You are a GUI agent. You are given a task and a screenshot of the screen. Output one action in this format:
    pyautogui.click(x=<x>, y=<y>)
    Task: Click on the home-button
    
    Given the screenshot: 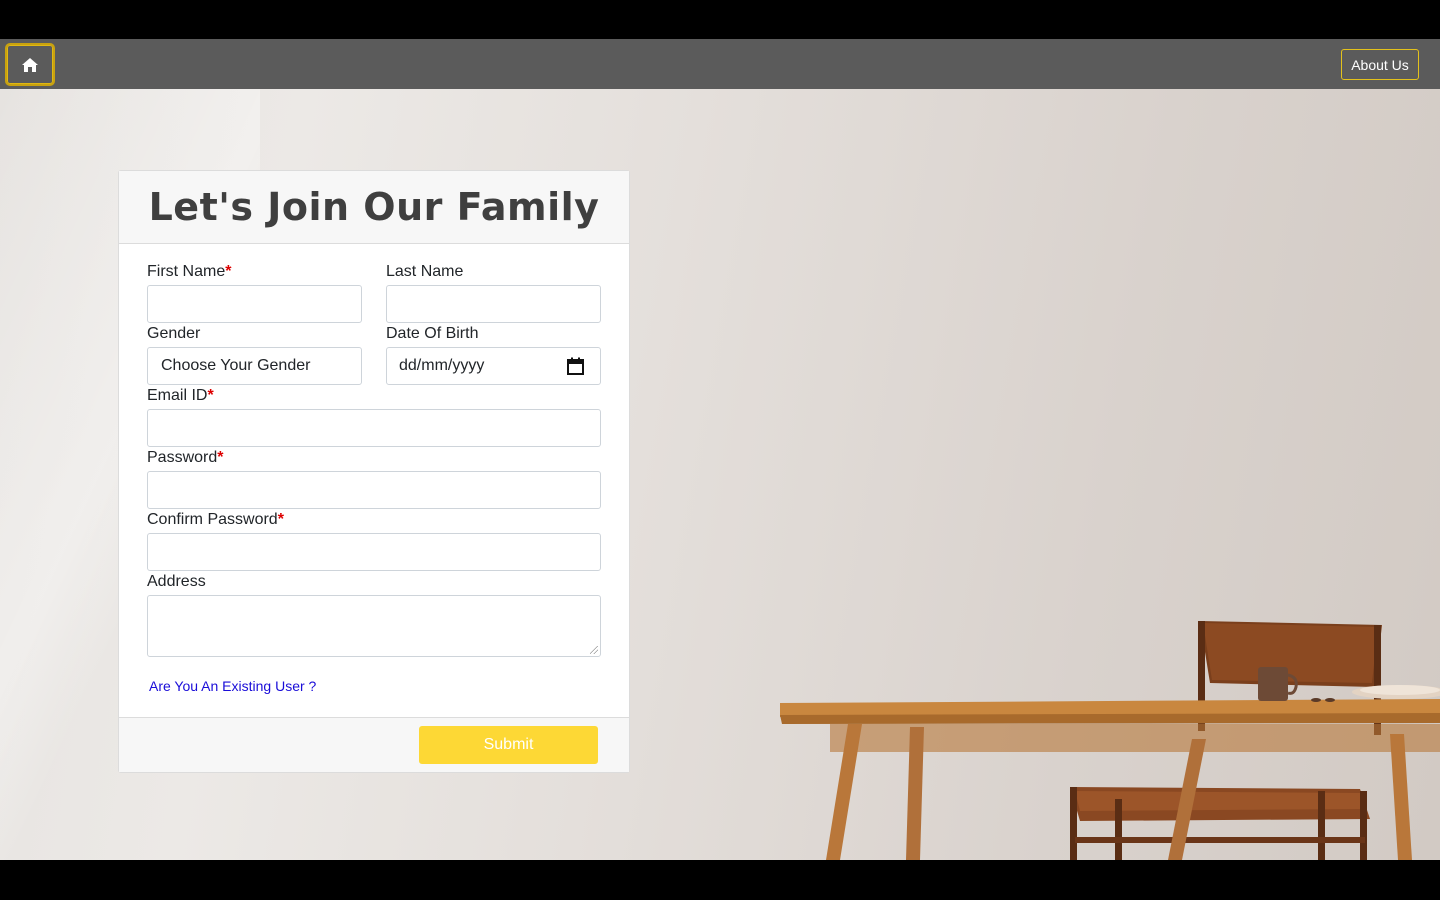 What is the action you would take?
    pyautogui.click(x=30, y=64)
    